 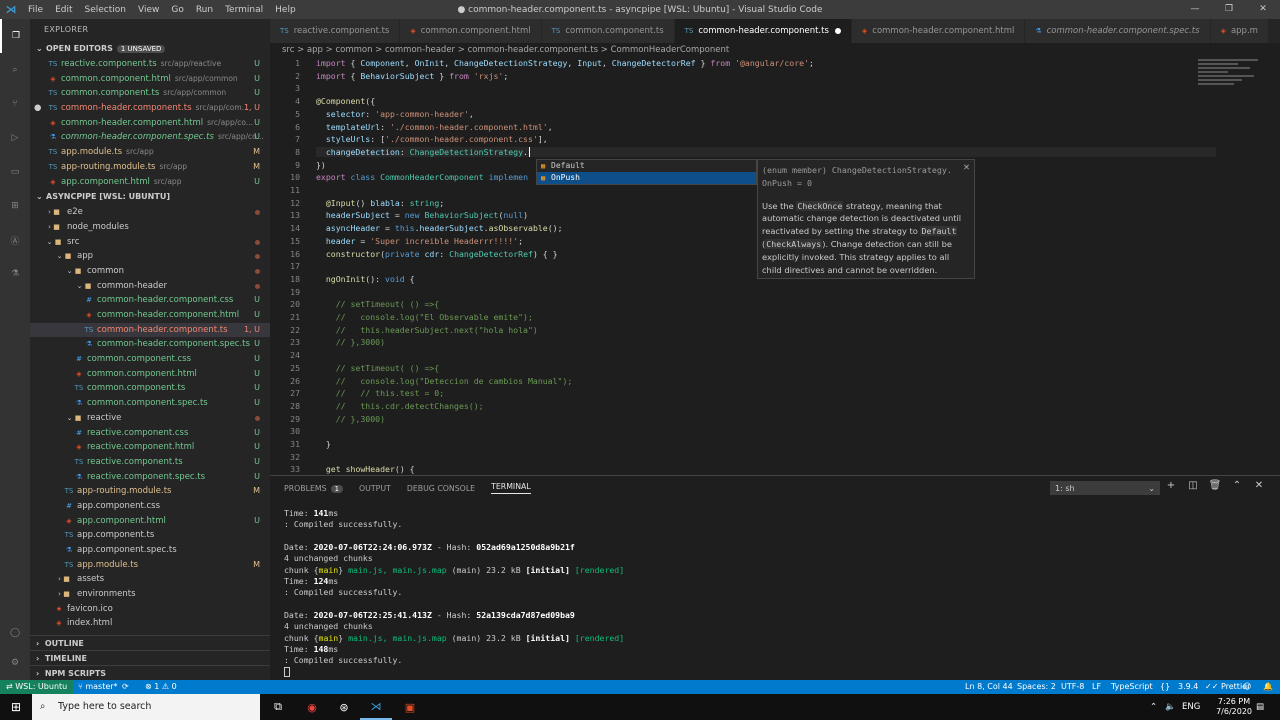 What do you see at coordinates (1259, 485) in the screenshot?
I see `close-panel-icon: ✕` at bounding box center [1259, 485].